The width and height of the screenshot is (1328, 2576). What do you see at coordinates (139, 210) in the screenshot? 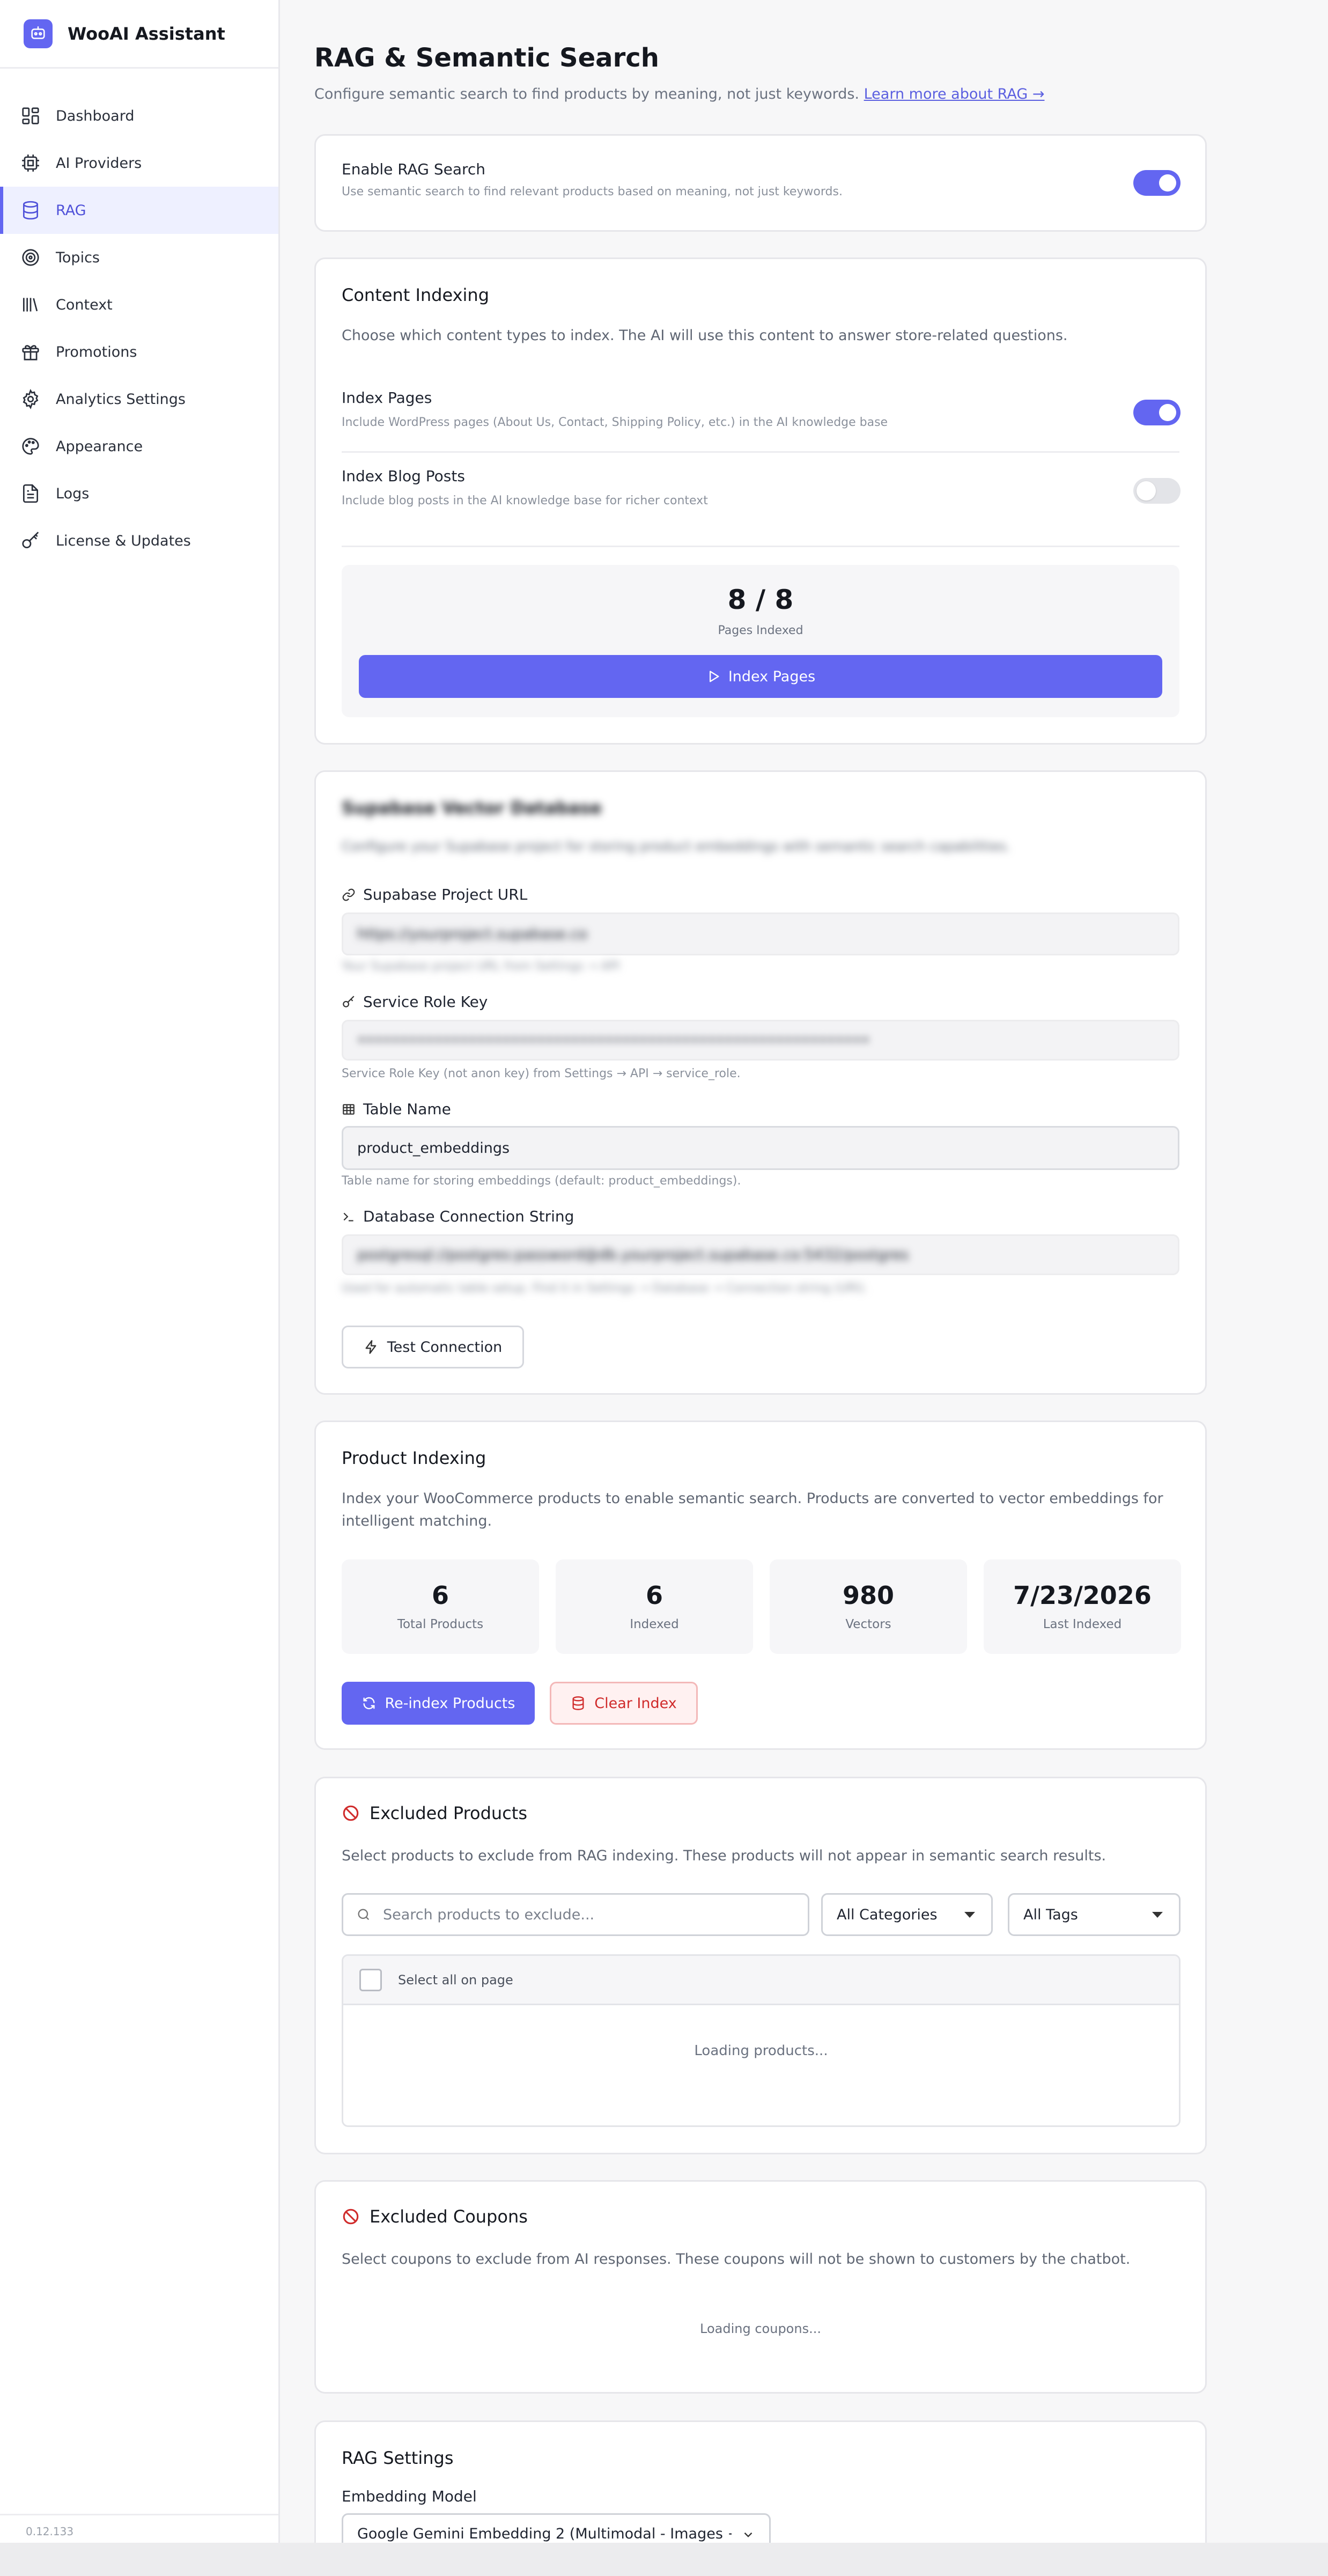
I see `sidebar-item-rag: RAG` at bounding box center [139, 210].